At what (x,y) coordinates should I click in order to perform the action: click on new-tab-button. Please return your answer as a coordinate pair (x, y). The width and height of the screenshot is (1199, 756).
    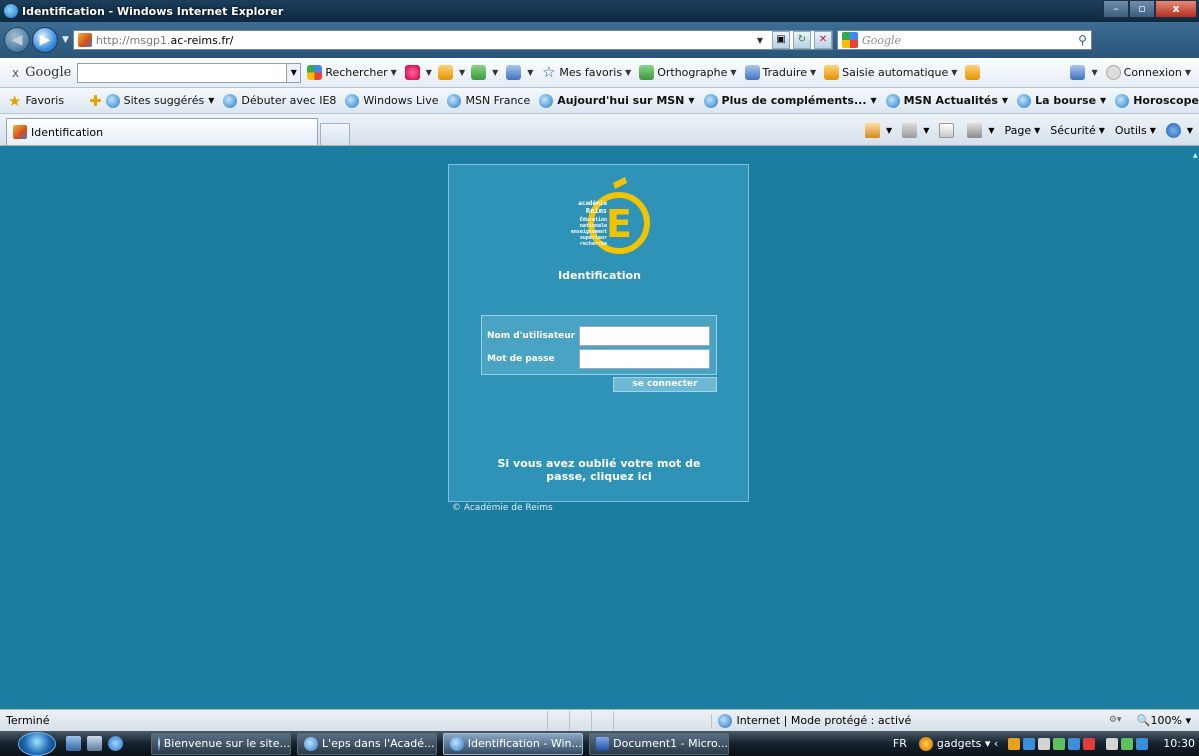
    Looking at the image, I should click on (335, 134).